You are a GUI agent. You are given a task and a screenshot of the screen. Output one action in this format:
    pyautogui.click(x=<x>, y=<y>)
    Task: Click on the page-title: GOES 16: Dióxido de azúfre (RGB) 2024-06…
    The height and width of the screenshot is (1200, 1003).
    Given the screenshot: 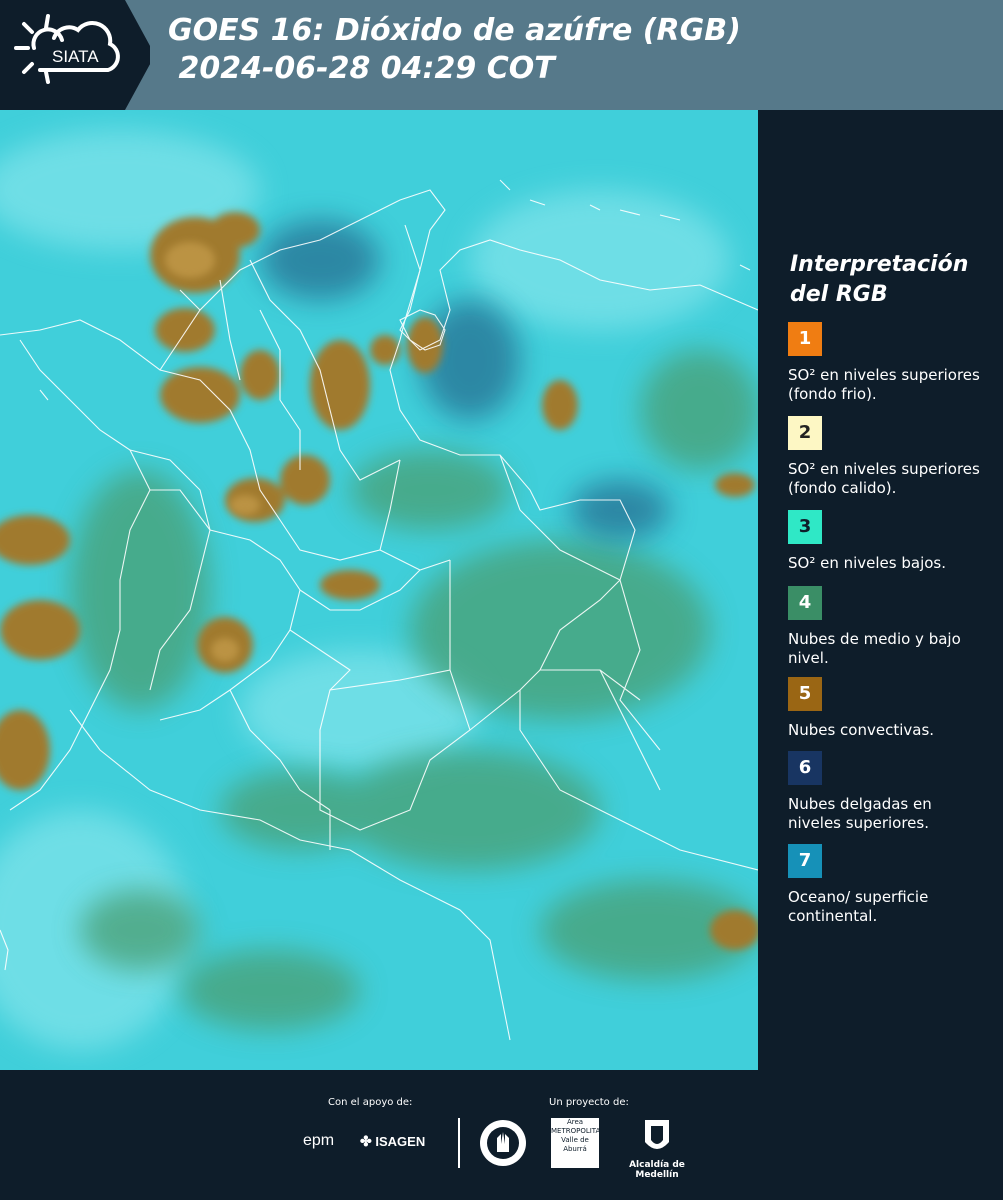 What is the action you would take?
    pyautogui.click(x=454, y=50)
    